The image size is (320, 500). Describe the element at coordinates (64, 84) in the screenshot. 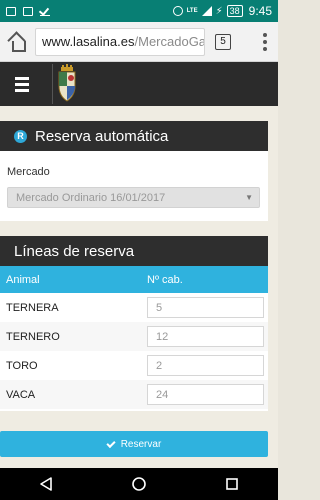

I see `coat-of-arms-logo` at that location.